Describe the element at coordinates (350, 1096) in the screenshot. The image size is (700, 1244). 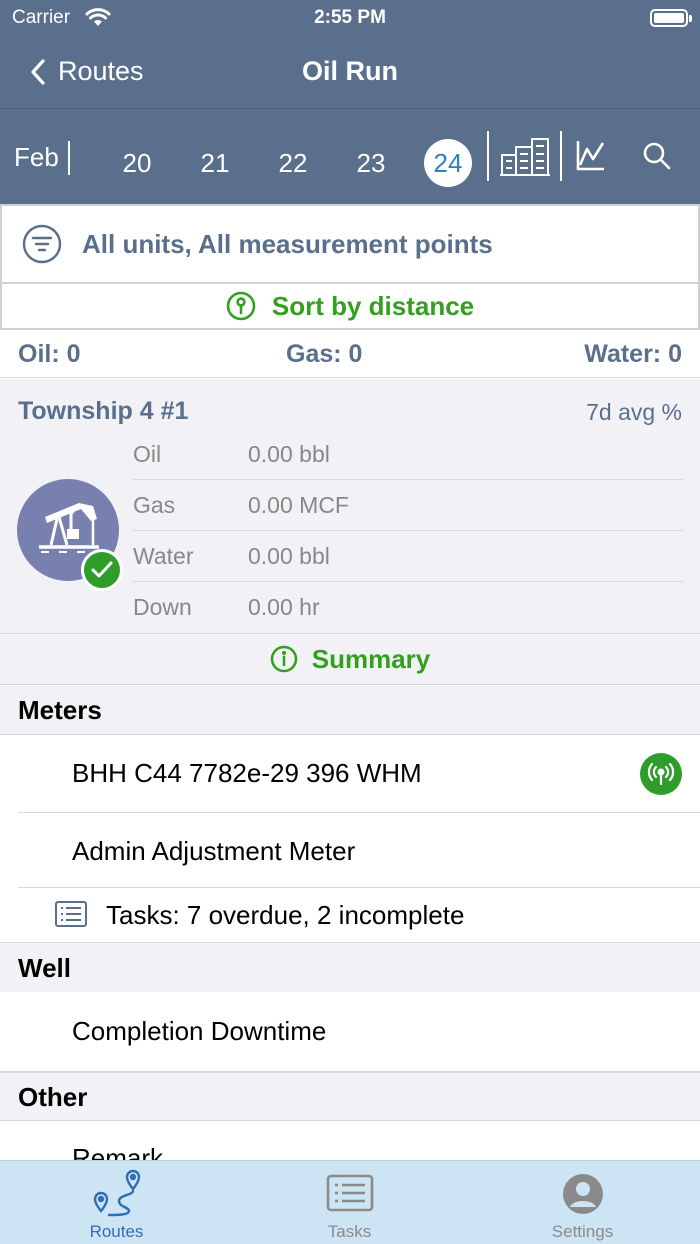
I see `section-header-other: Other` at that location.